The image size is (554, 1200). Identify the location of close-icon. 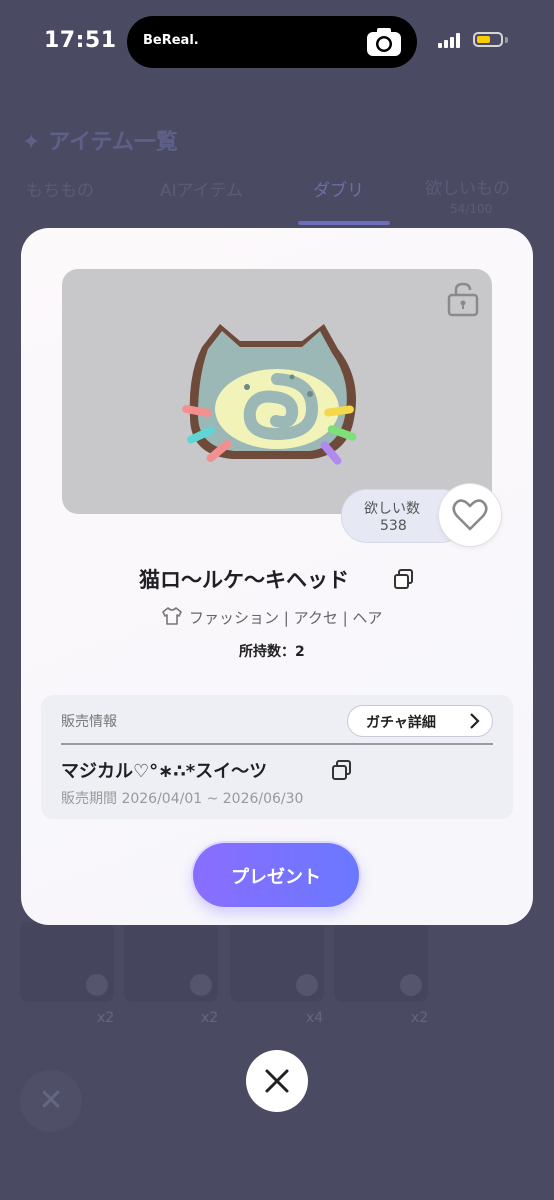
(277, 1081).